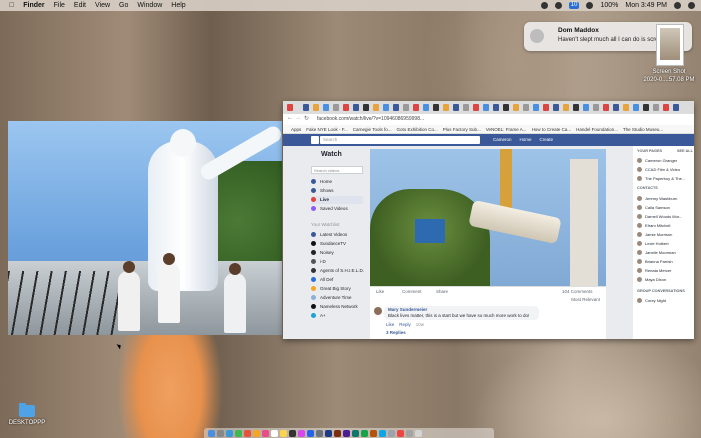  What do you see at coordinates (310, 433) in the screenshot?
I see `app-store-icon` at bounding box center [310, 433].